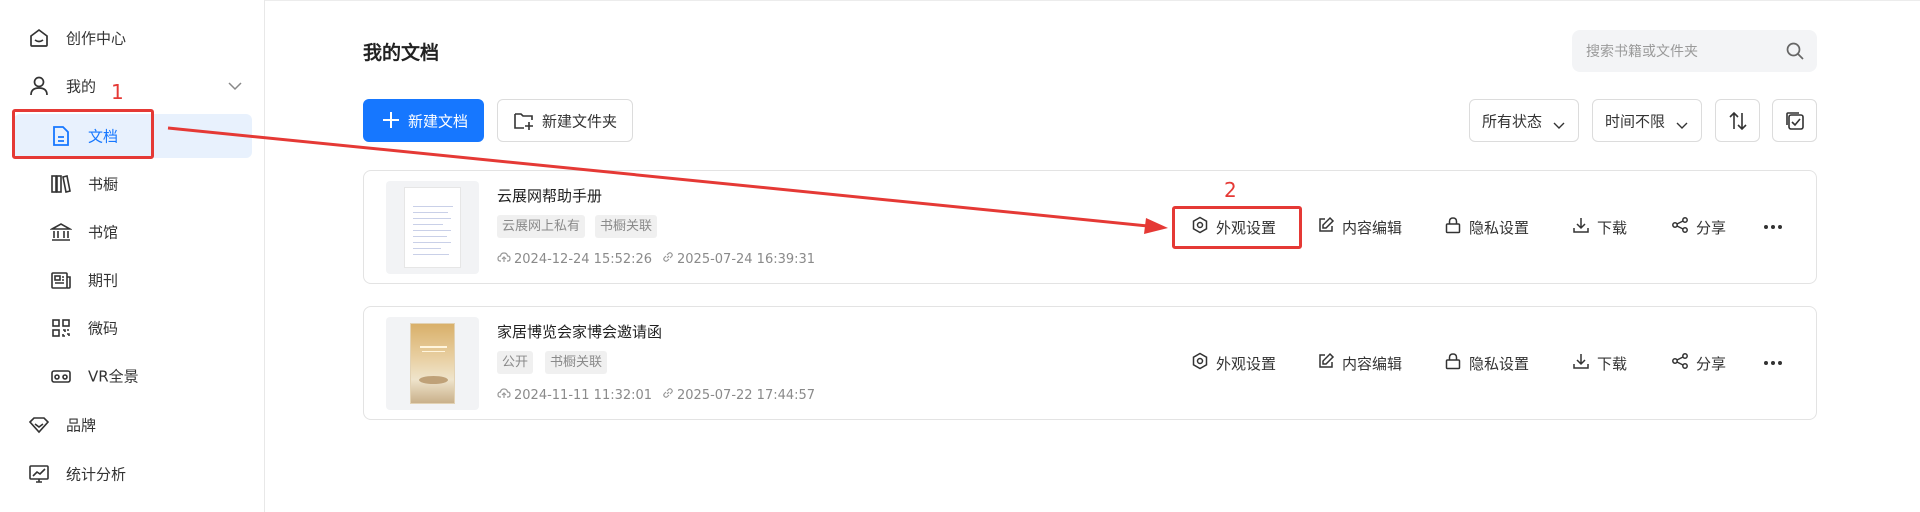  Describe the element at coordinates (81, 86) in the screenshot. I see `sidebar-item-label: 我的` at that location.